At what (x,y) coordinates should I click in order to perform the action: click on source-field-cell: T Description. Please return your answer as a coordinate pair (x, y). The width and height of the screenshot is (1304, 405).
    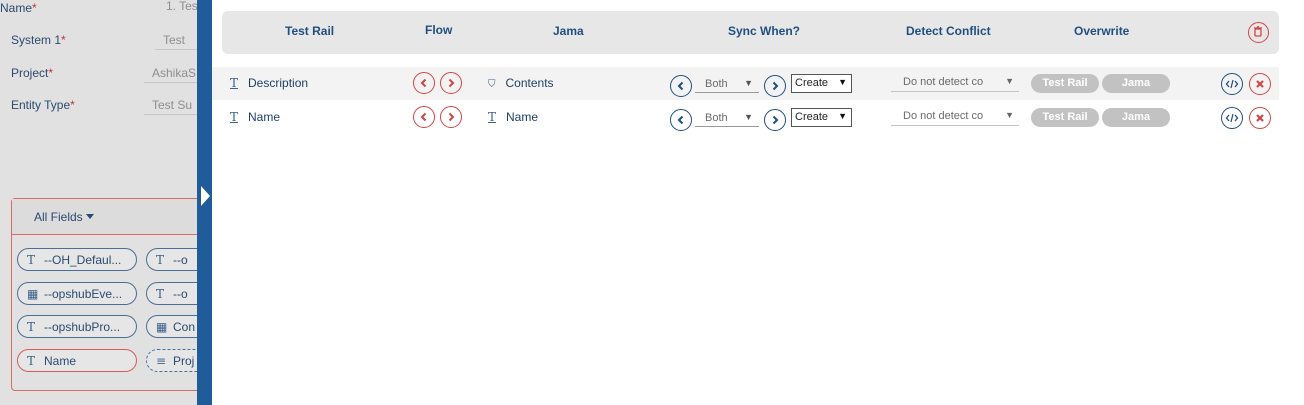
    Looking at the image, I should click on (269, 83).